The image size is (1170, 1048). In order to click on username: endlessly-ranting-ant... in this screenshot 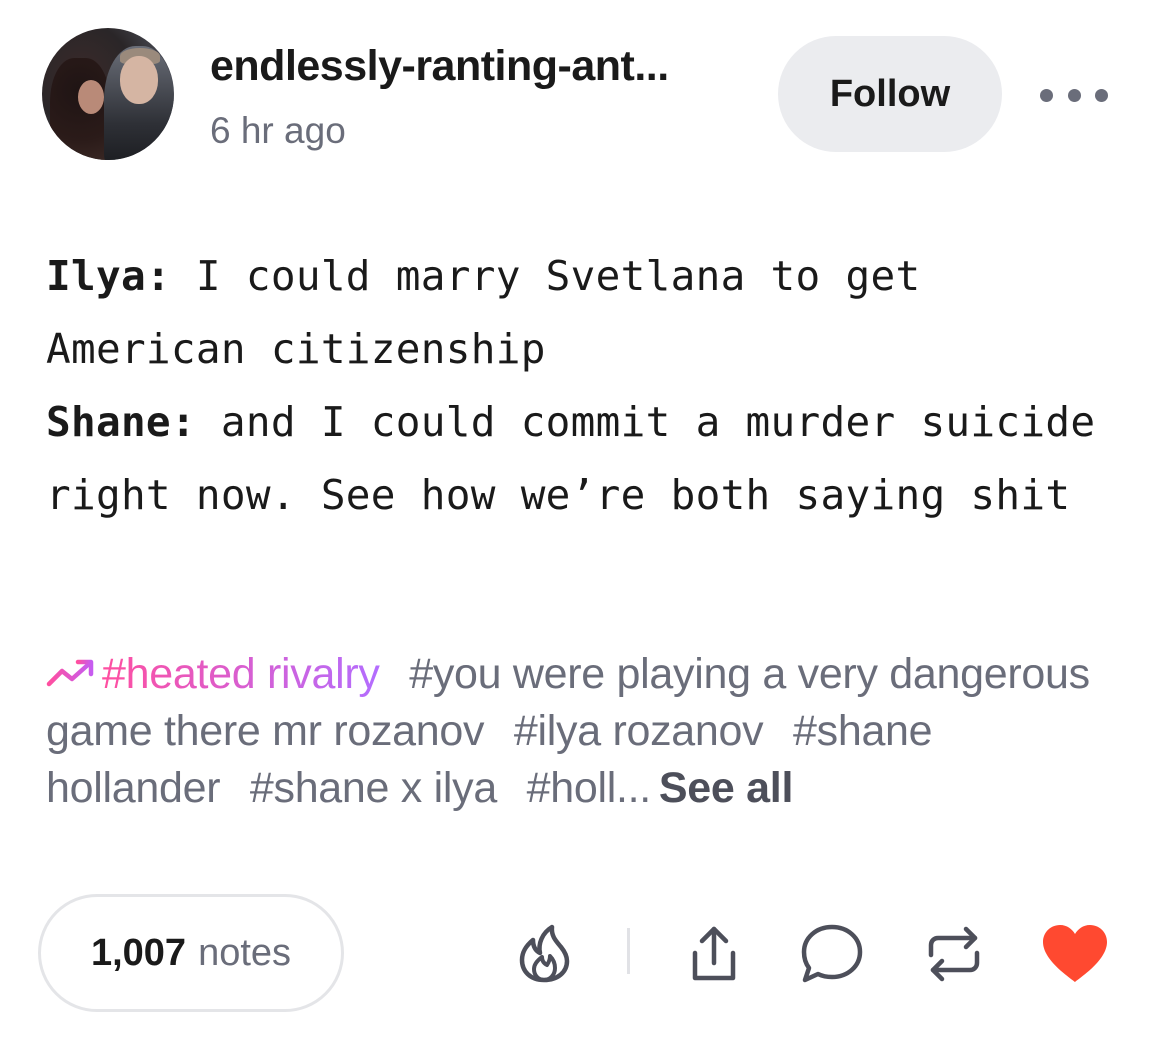, I will do `click(439, 66)`.